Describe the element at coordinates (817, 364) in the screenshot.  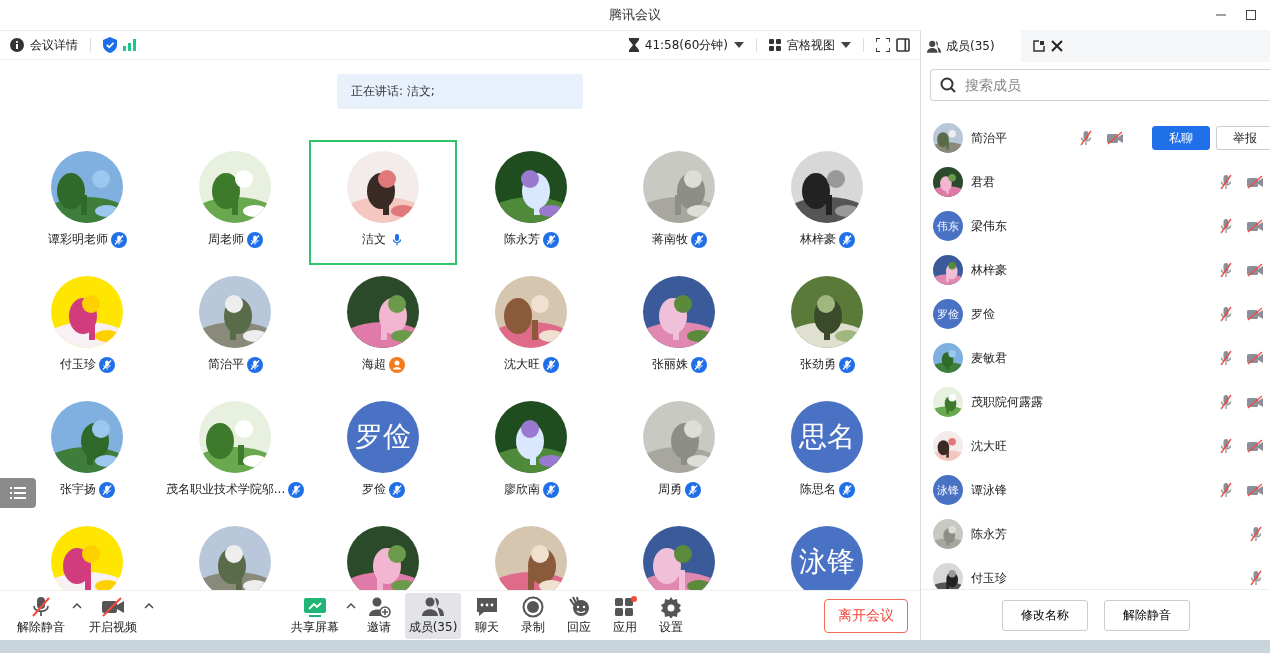
I see `participant-name: 张劲勇` at that location.